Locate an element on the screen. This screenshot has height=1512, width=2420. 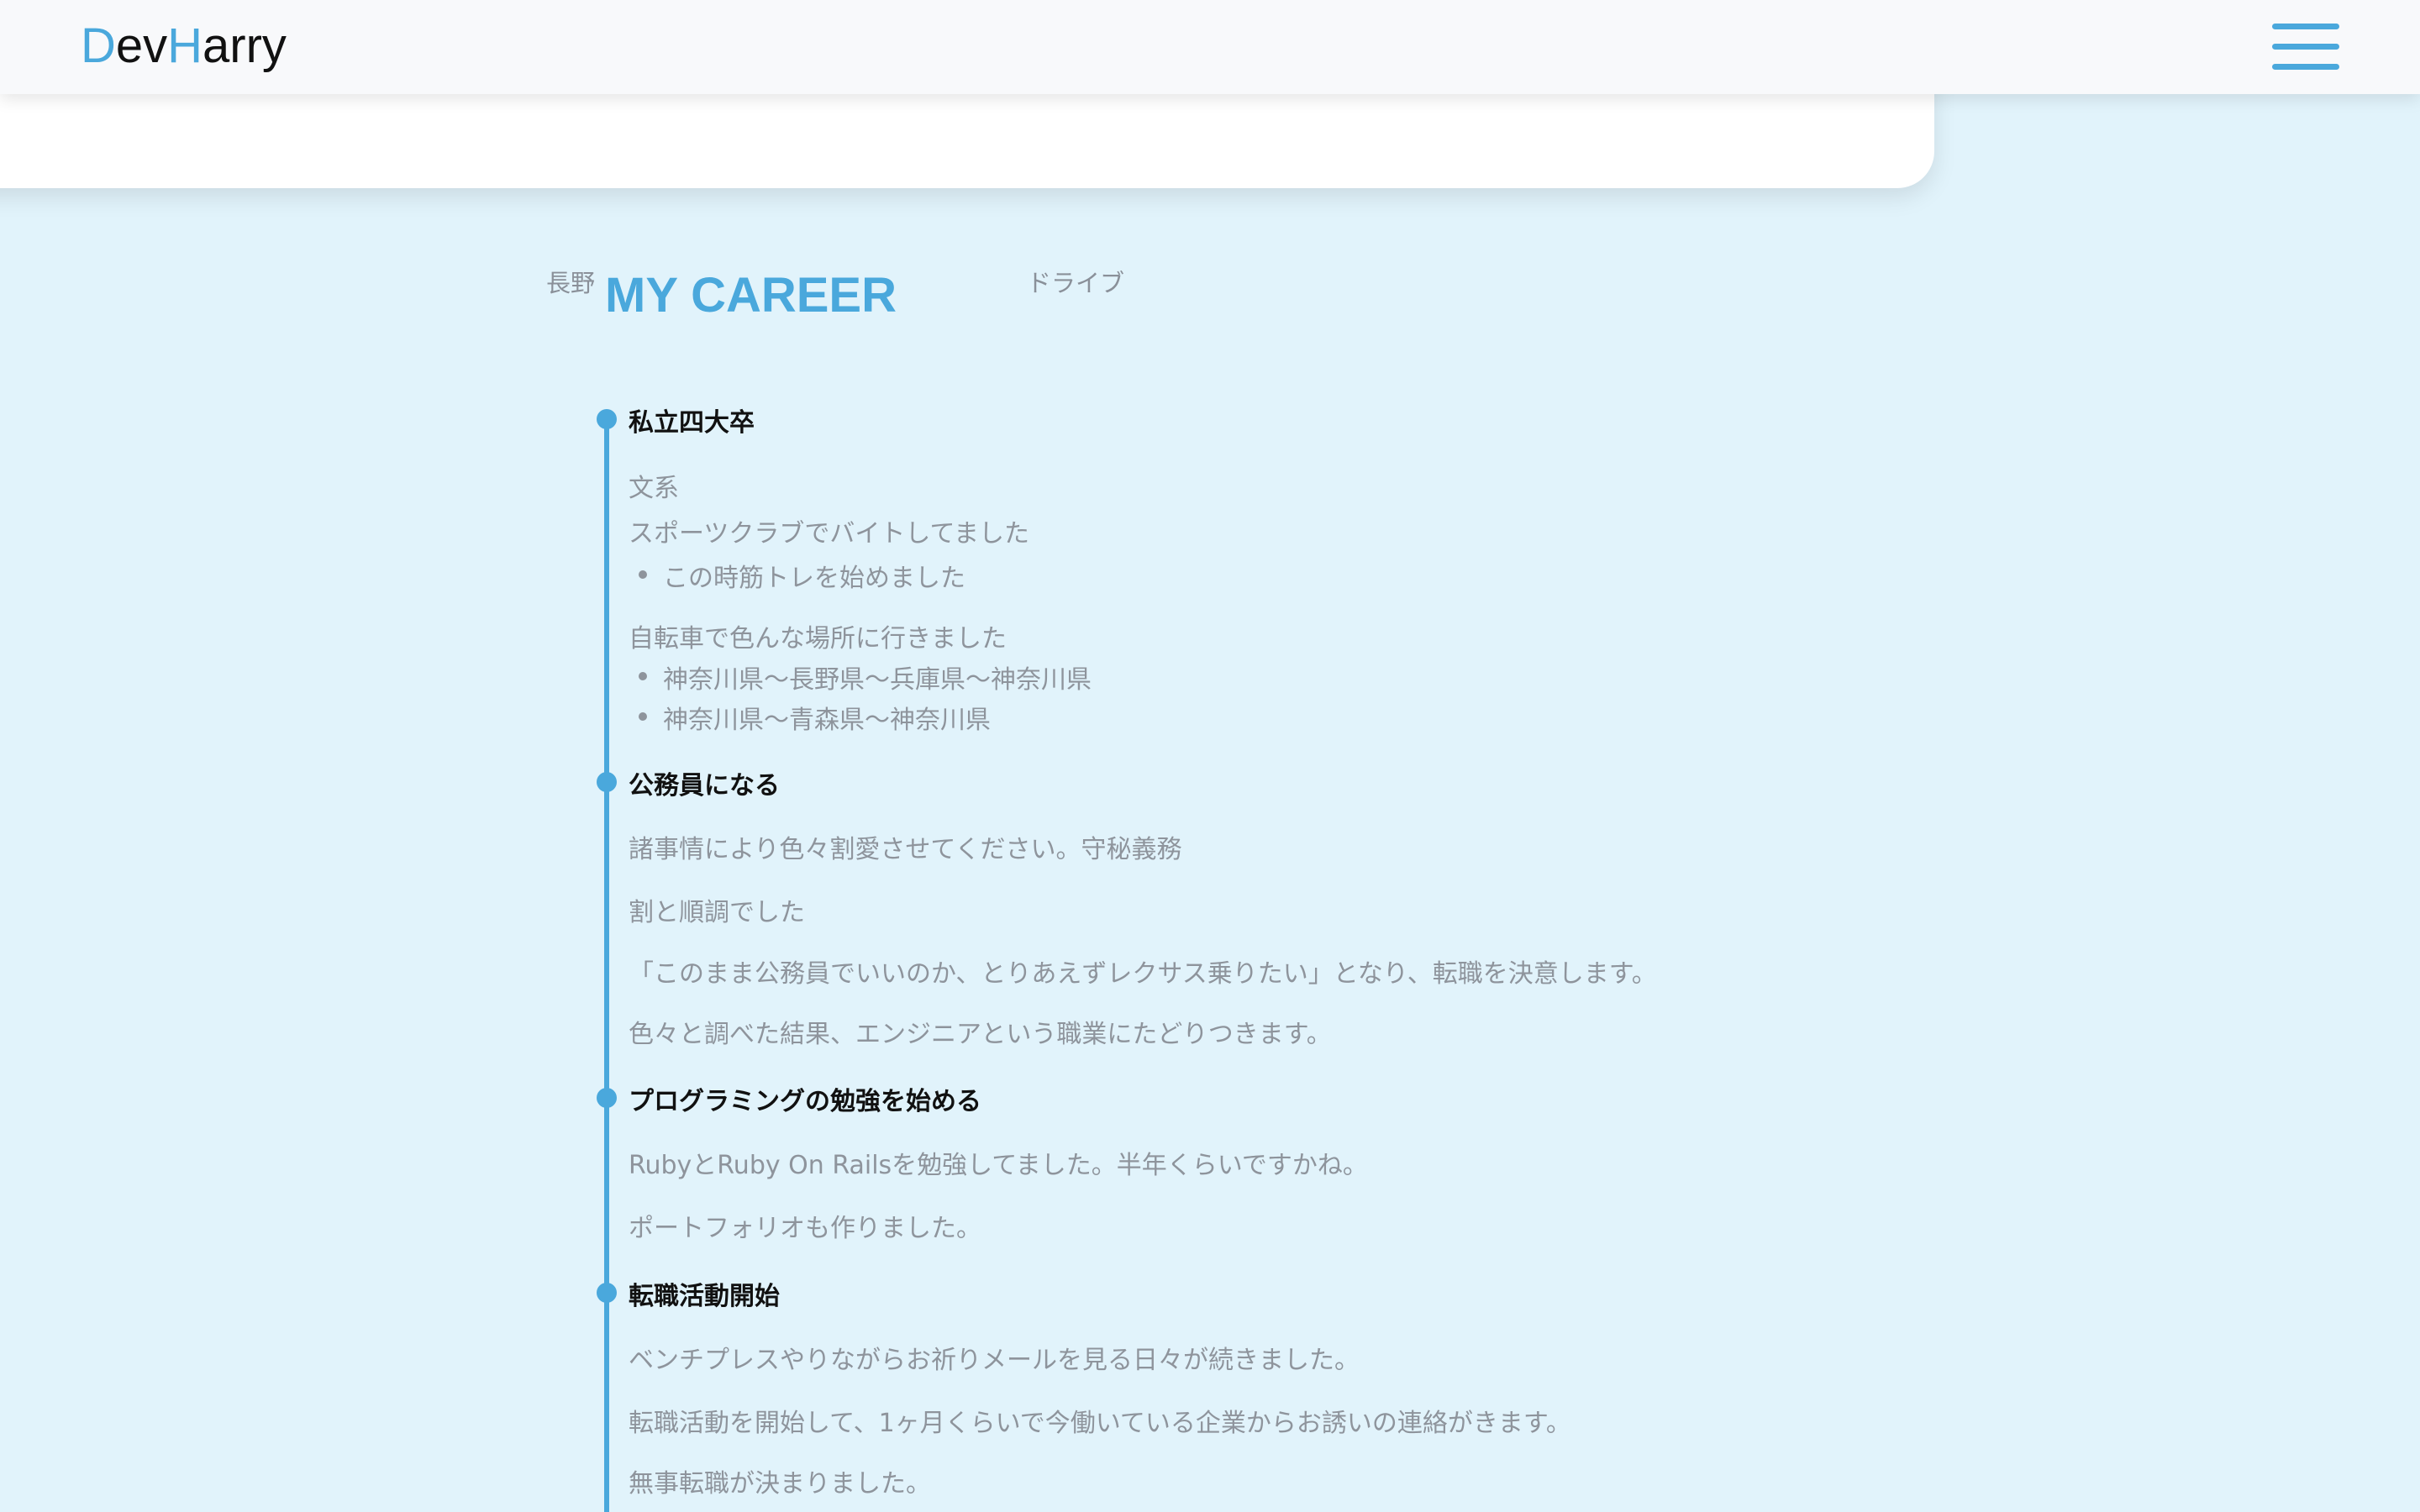
timeline-text: 転職活動を開始して、1ヶ月くらいで今働いている企業からお誘いの連絡がきます。 is located at coordinates (1100, 1423).